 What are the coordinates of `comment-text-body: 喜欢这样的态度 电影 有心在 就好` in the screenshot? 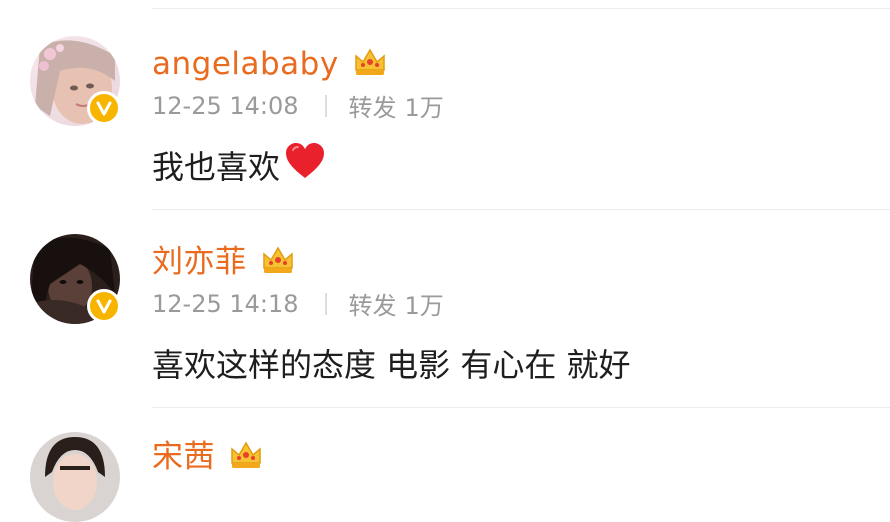 It's located at (391, 365).